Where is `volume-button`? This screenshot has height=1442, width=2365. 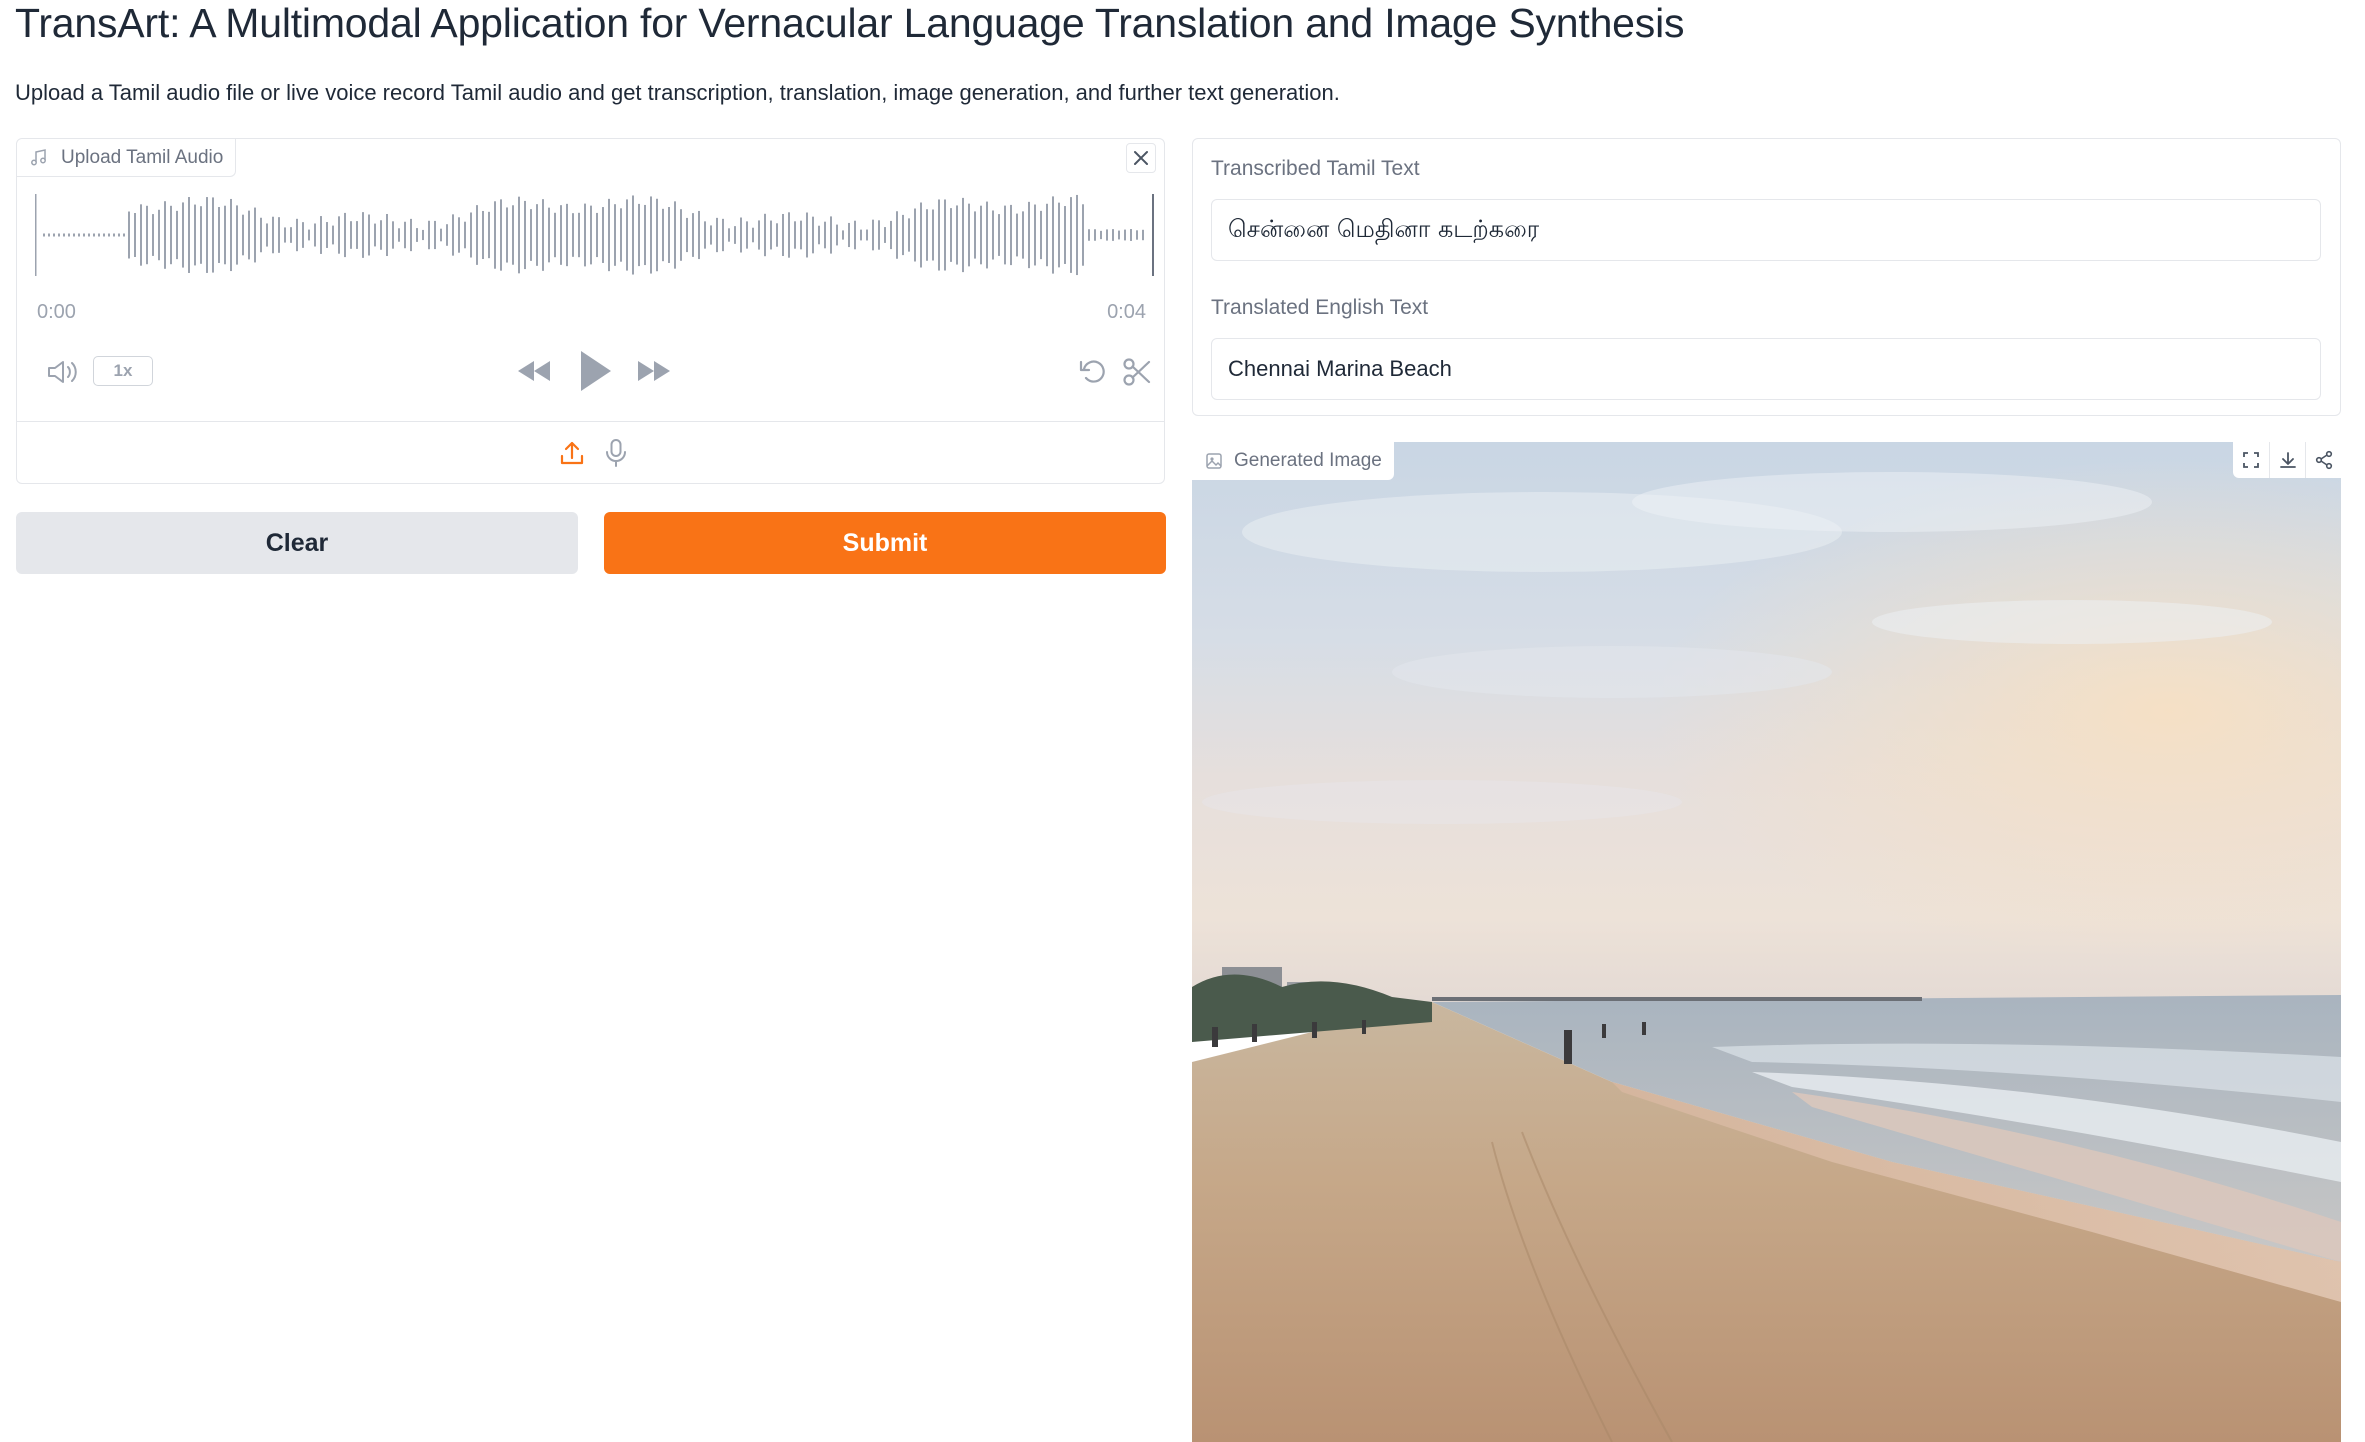
volume-button is located at coordinates (63, 372).